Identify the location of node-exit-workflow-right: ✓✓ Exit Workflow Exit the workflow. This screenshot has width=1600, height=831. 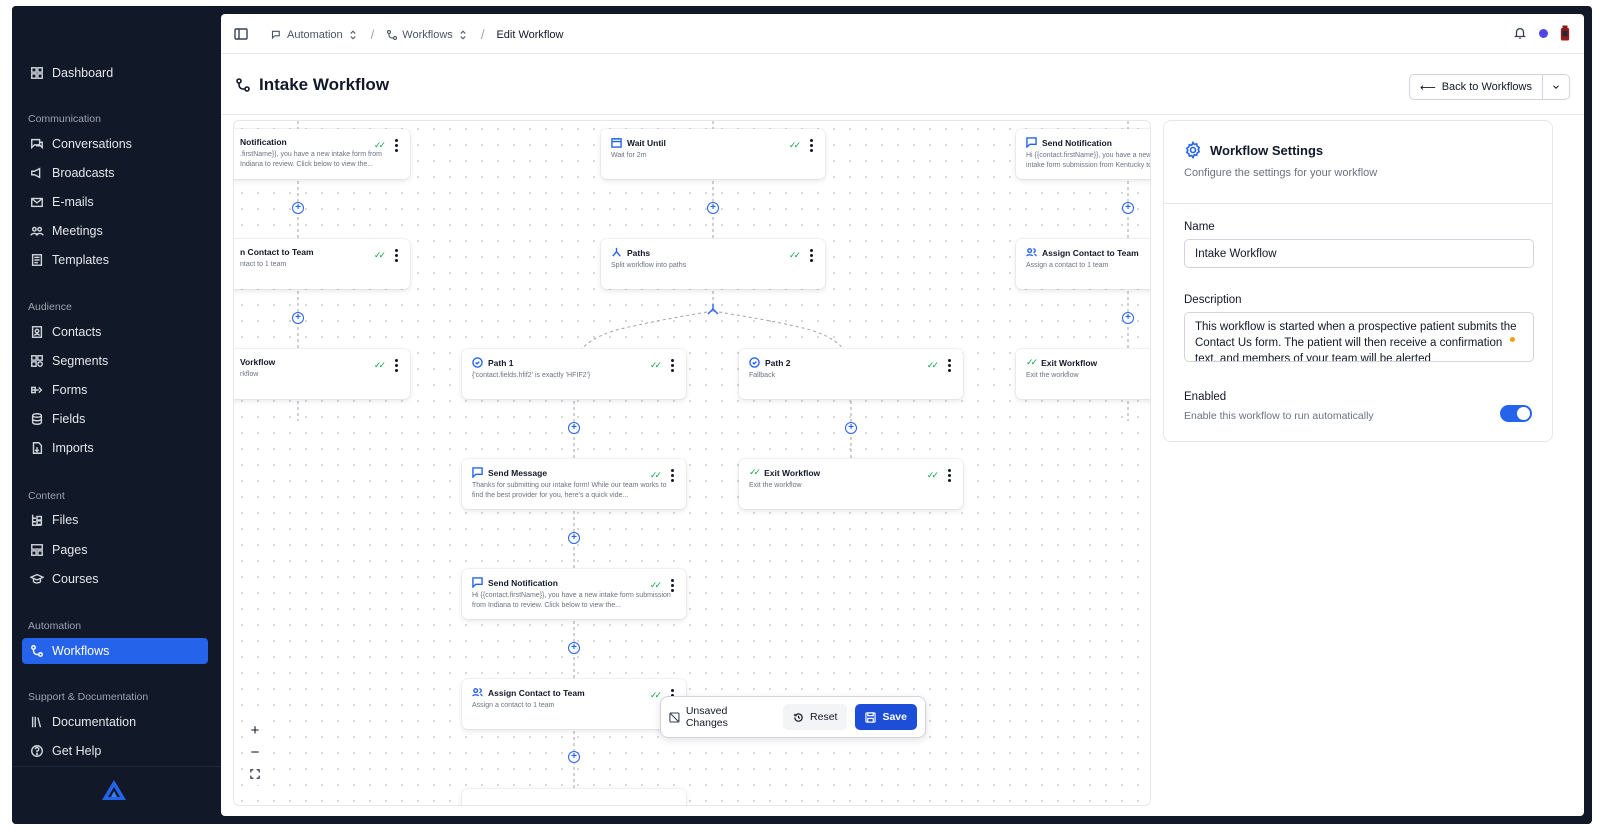
(1083, 374).